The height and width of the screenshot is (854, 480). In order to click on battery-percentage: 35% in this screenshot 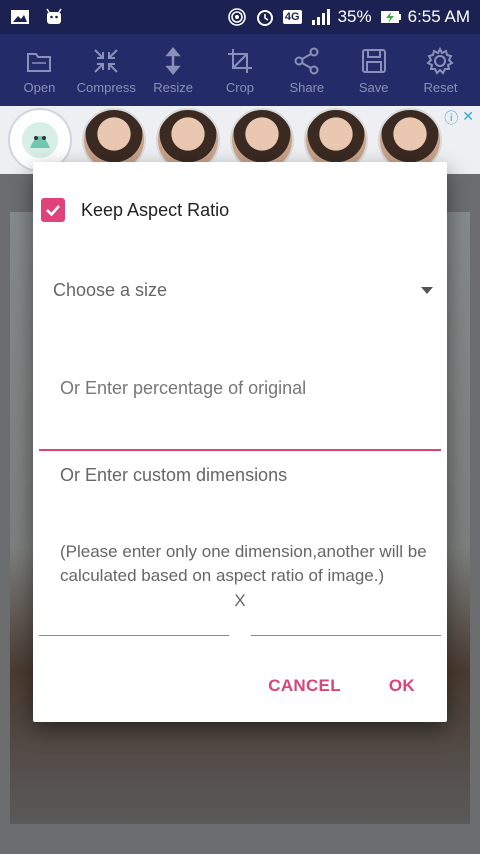, I will do `click(354, 16)`.